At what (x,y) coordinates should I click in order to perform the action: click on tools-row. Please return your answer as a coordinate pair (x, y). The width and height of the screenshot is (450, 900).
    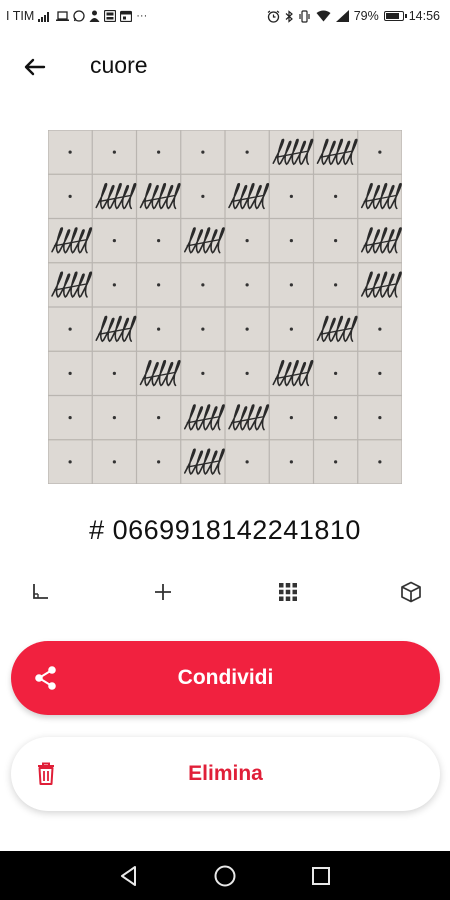
    Looking at the image, I should click on (225, 592).